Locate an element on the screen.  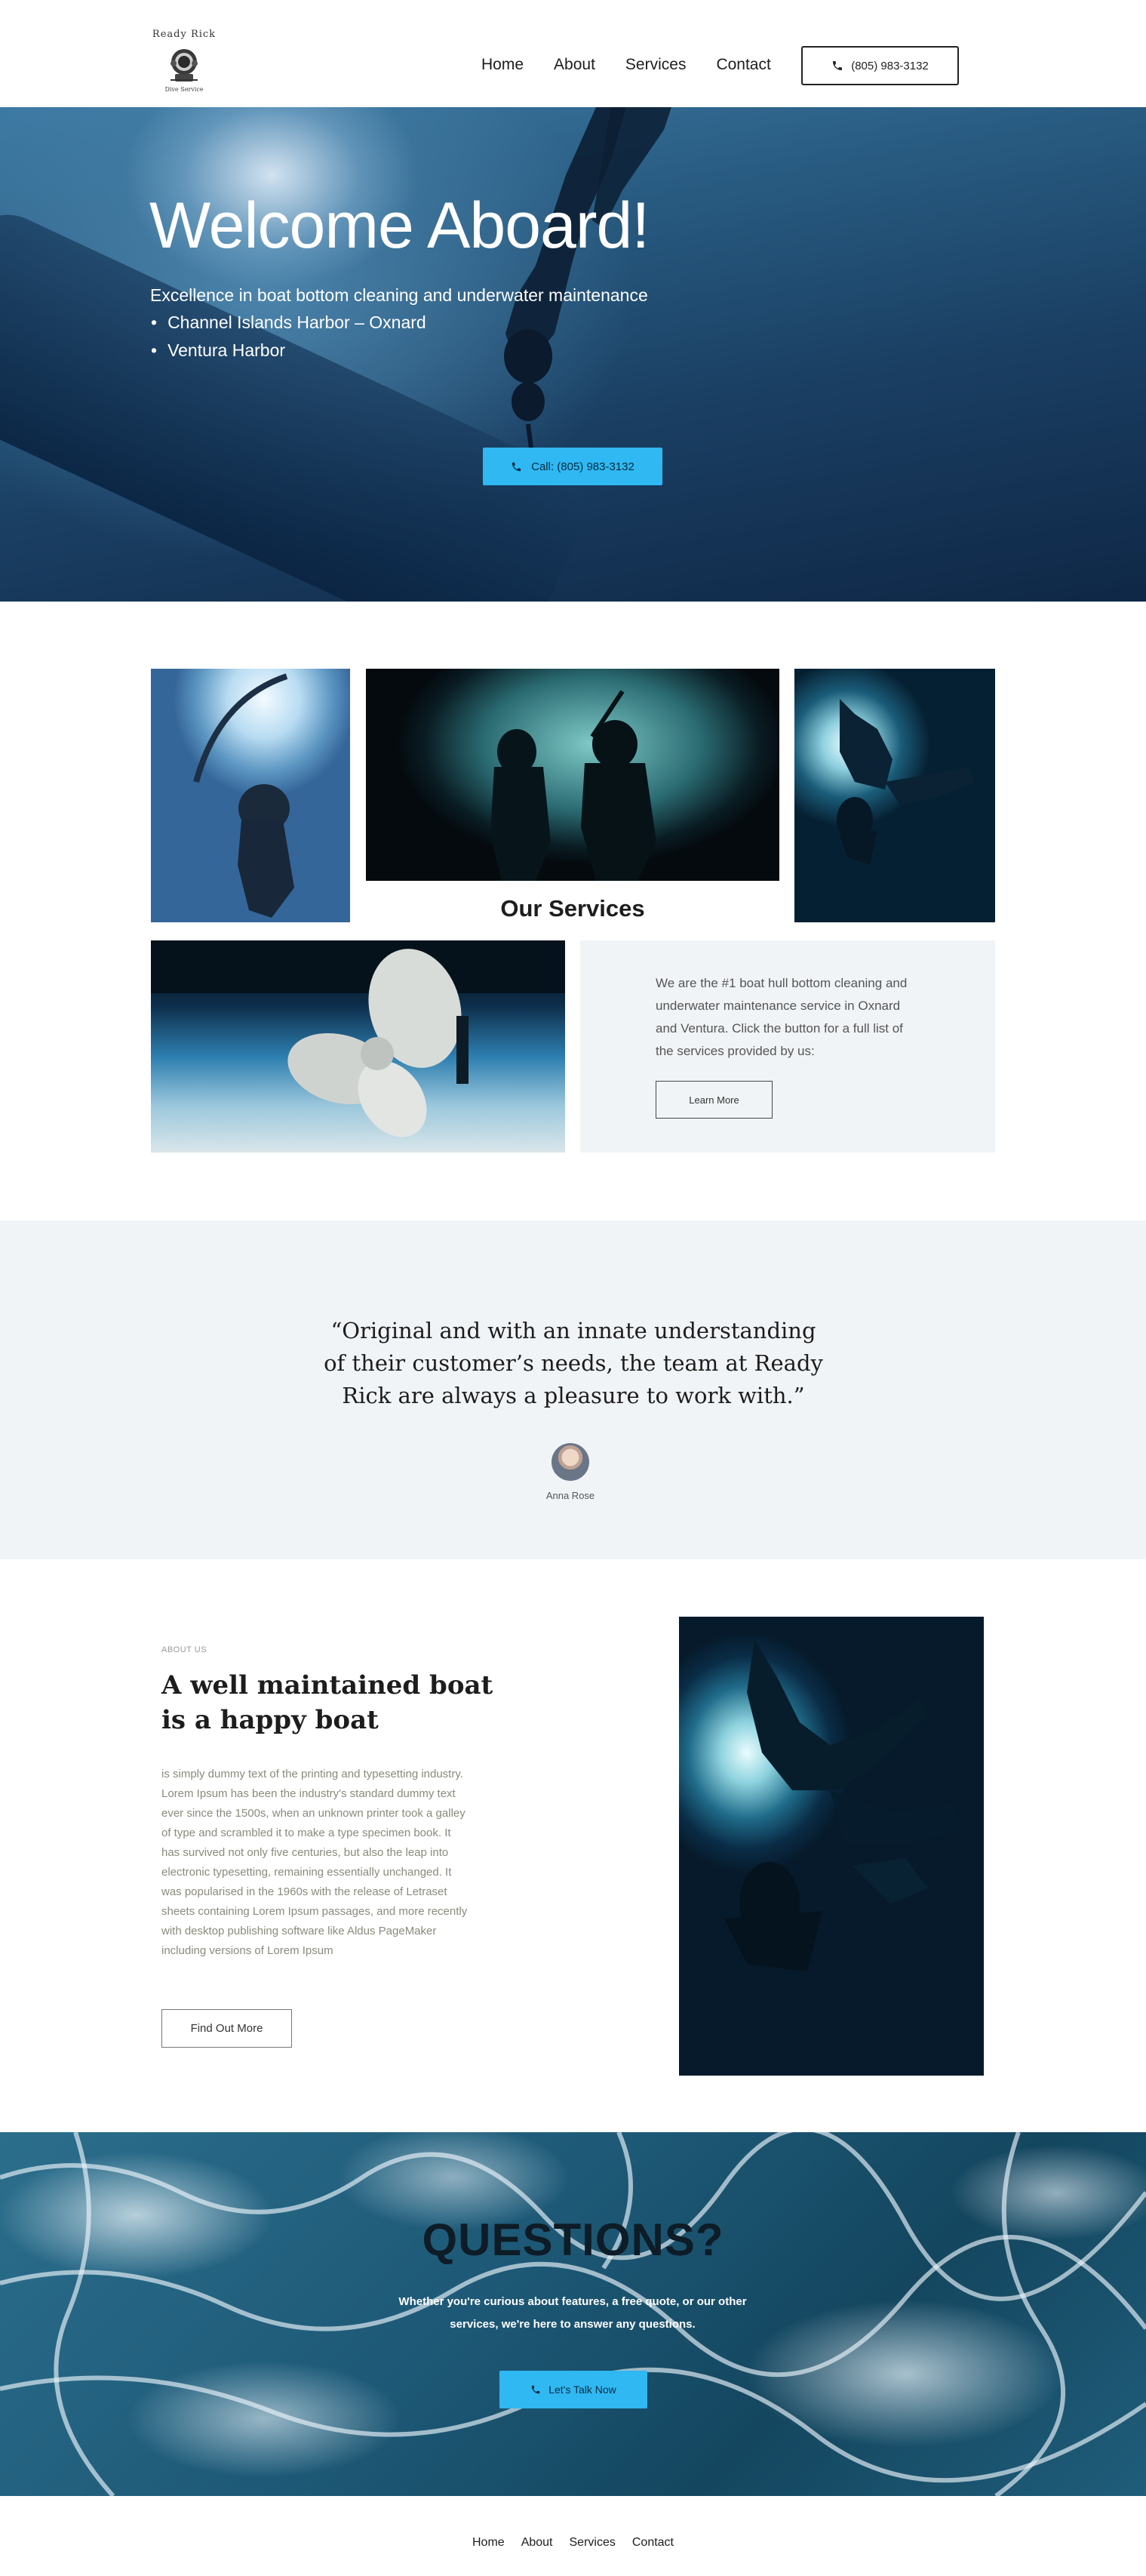
site-logo: Ready Rick Dive Service is located at coordinates (184, 65).